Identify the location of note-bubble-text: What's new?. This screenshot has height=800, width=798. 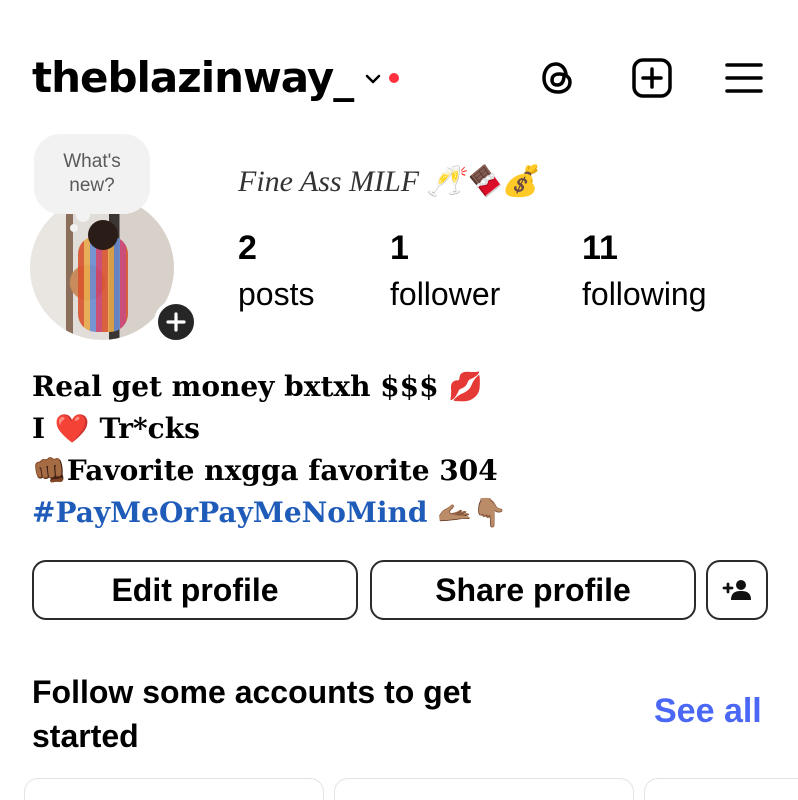
(92, 173).